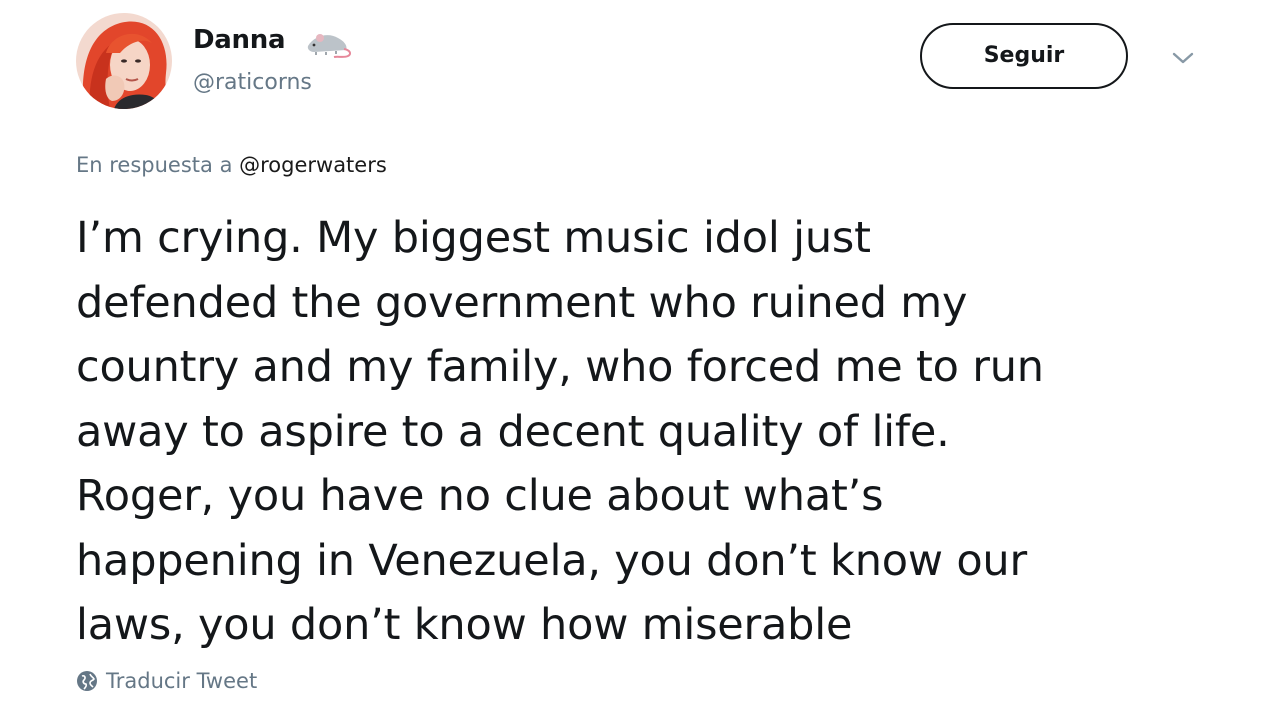 The image size is (1280, 720). Describe the element at coordinates (87, 681) in the screenshot. I see `globe-icon` at that location.